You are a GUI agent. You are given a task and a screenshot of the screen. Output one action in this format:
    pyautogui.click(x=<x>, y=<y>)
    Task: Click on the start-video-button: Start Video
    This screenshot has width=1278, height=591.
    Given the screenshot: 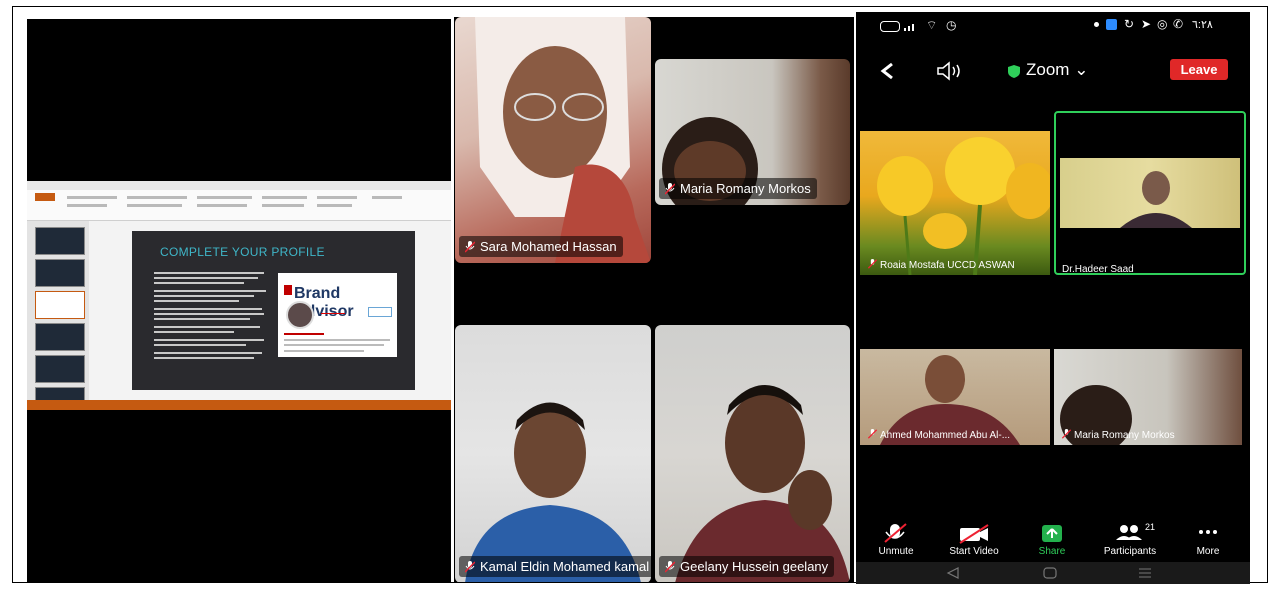 What is the action you would take?
    pyautogui.click(x=974, y=539)
    